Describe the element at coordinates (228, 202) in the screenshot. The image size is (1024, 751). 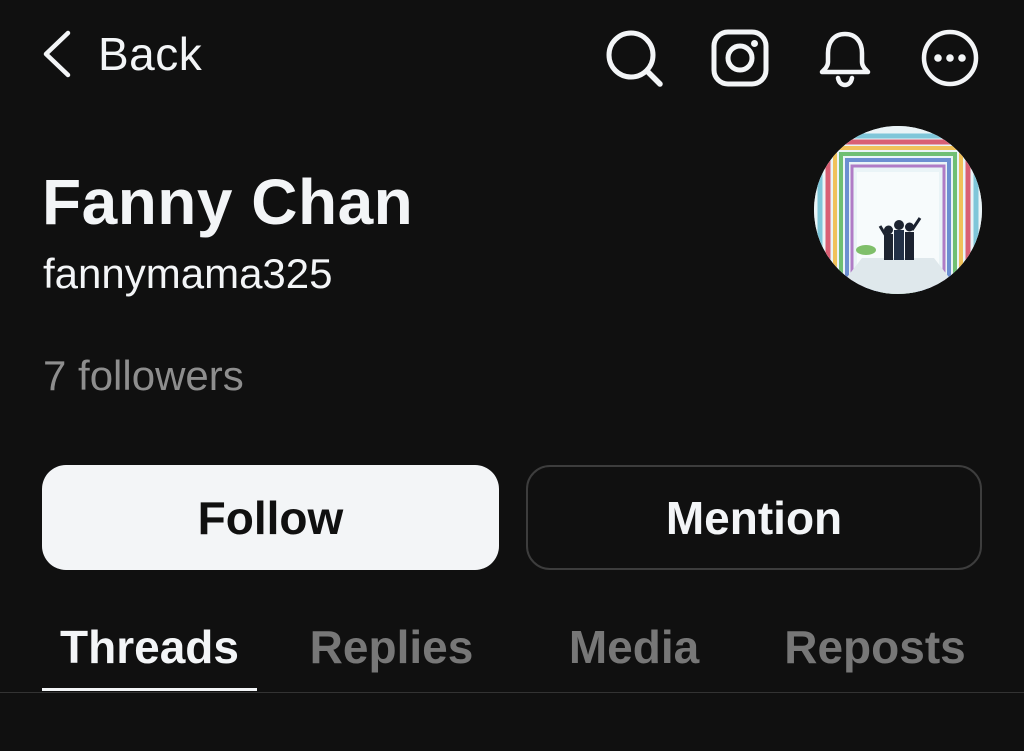
I see `profile-name: Fanny Chan` at that location.